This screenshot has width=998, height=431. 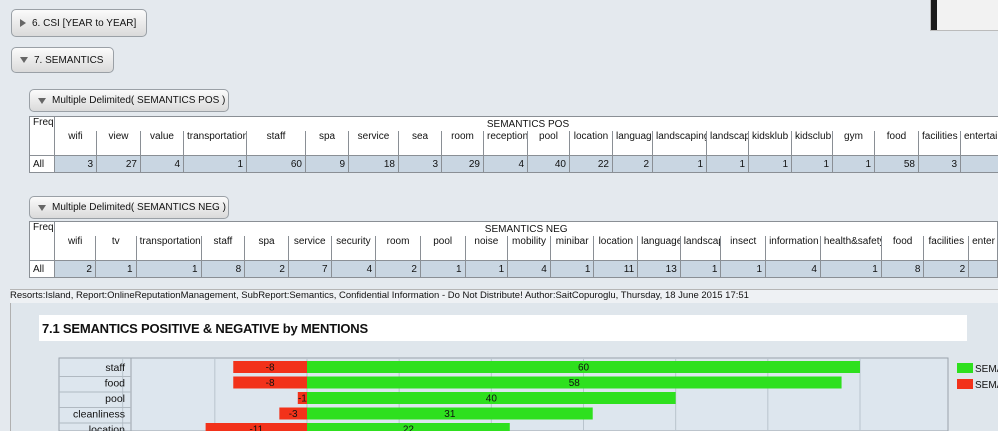 What do you see at coordinates (398, 269) in the screenshot?
I see `cell-value-7: 2` at bounding box center [398, 269].